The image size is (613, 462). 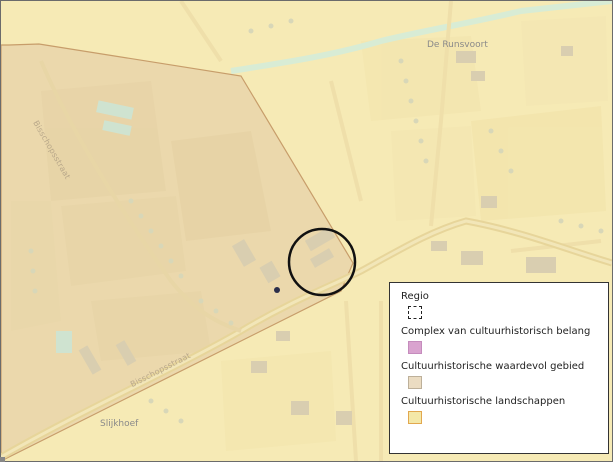 What do you see at coordinates (119, 424) in the screenshot?
I see `place-label-slijkhoef: Slijkhoef` at bounding box center [119, 424].